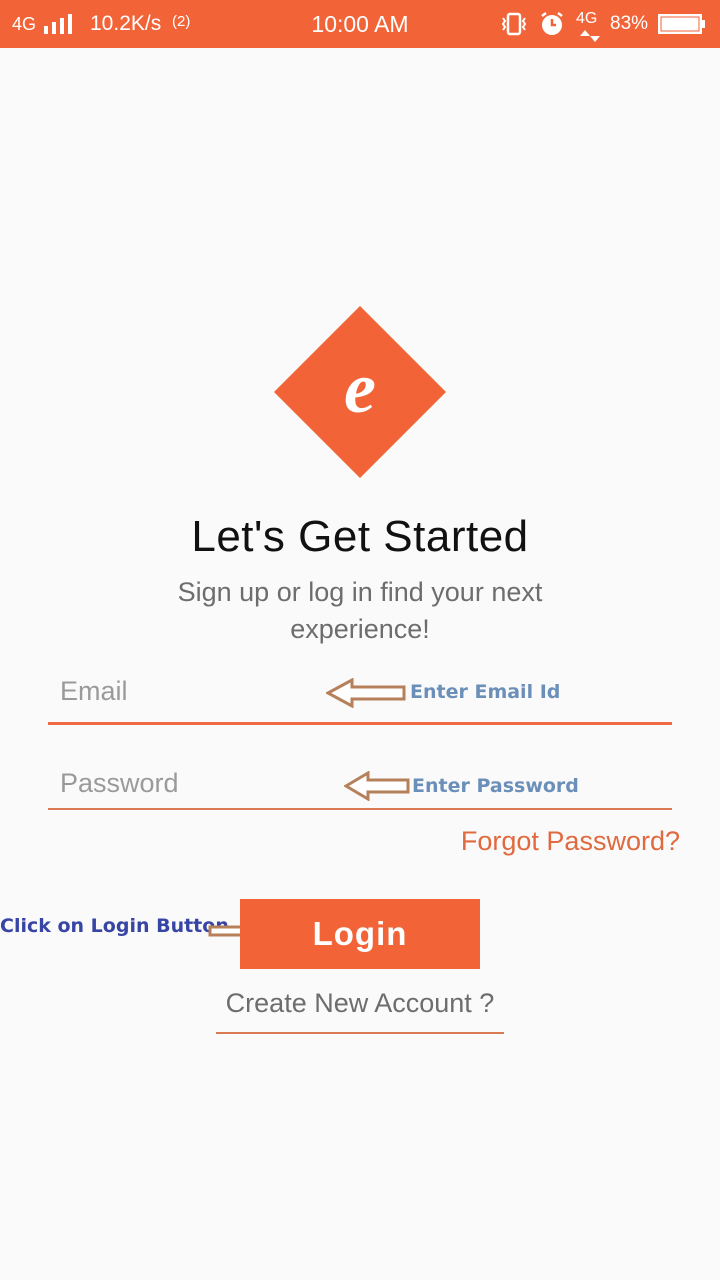 Image resolution: width=720 pixels, height=1280 pixels. Describe the element at coordinates (114, 926) in the screenshot. I see `login-hint: Click on Login Button` at that location.